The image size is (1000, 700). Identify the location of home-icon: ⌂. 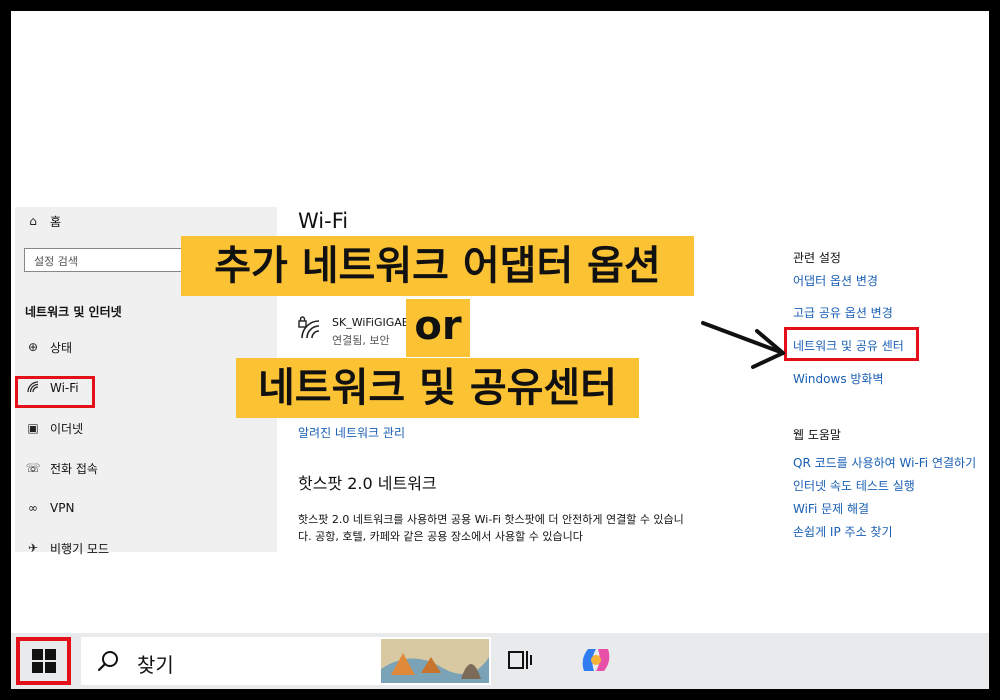
(33, 221).